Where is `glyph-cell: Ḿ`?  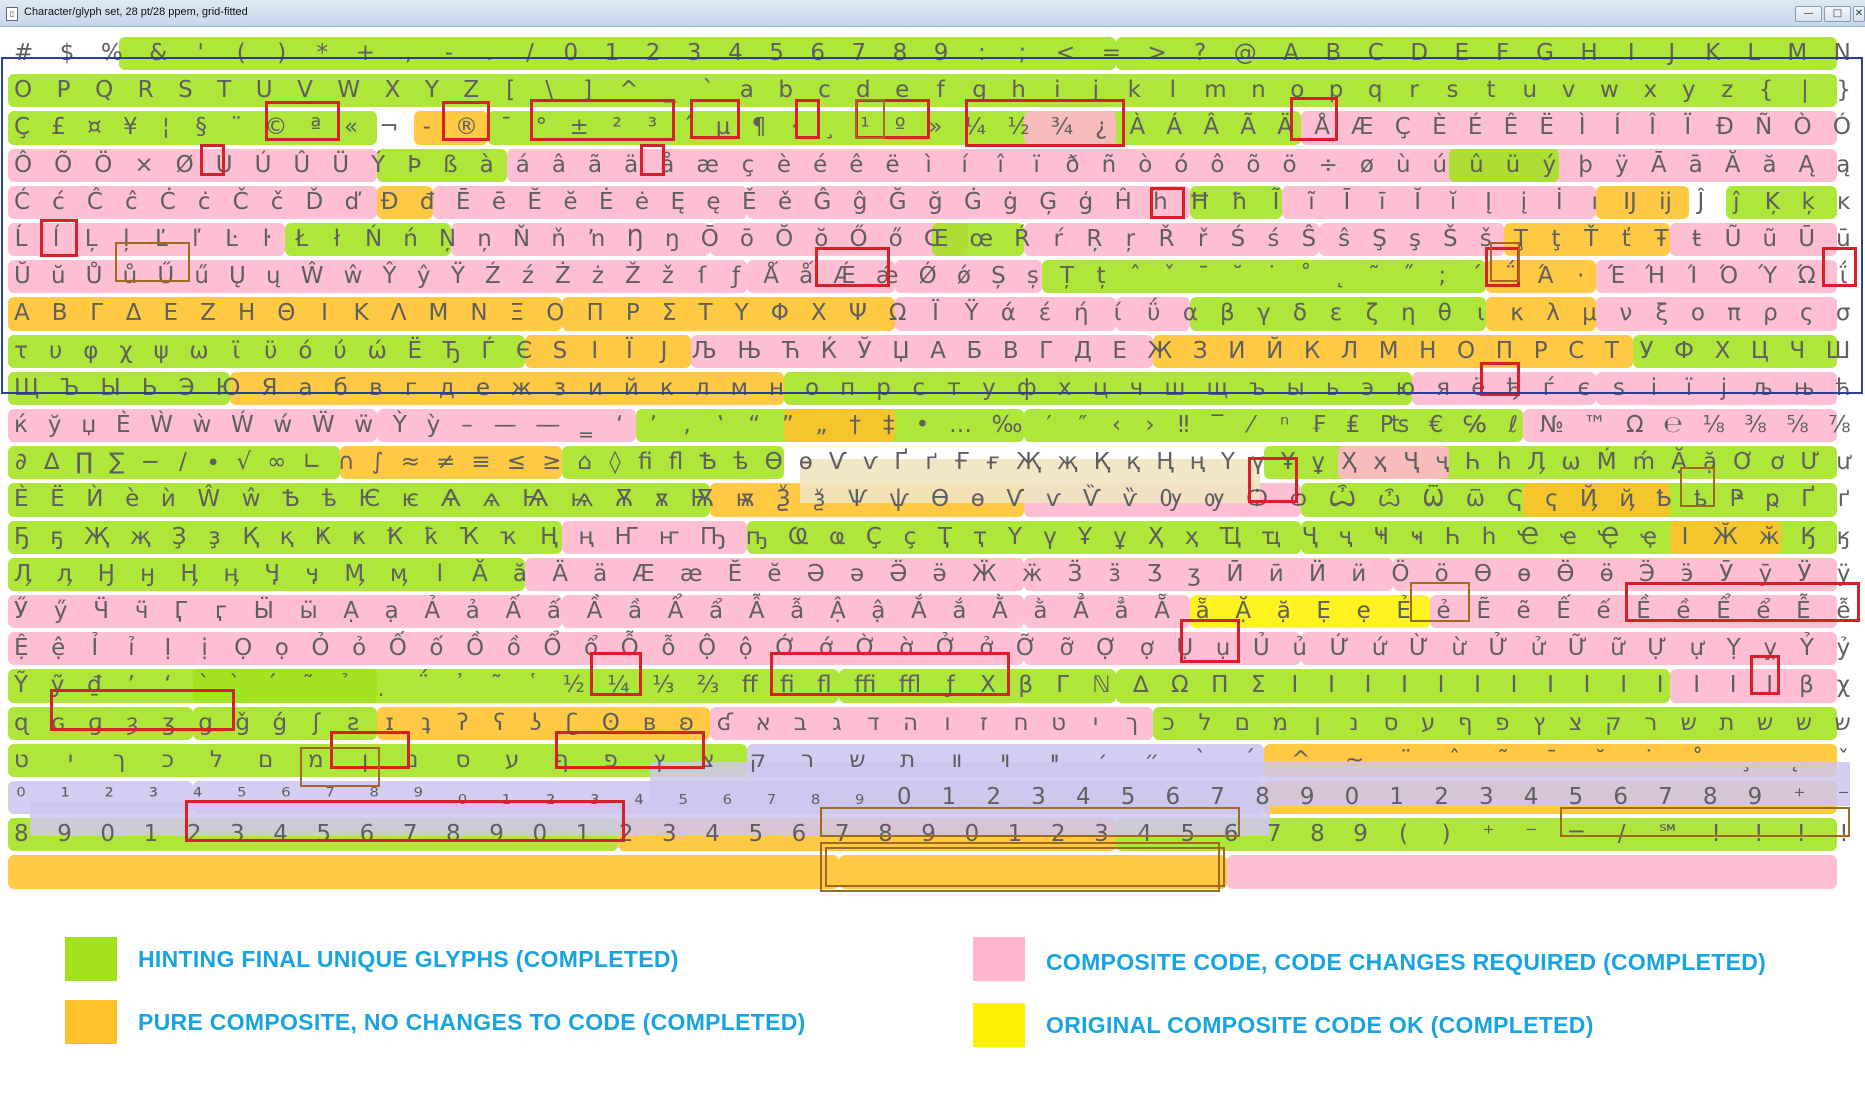 glyph-cell: Ḿ is located at coordinates (1607, 462).